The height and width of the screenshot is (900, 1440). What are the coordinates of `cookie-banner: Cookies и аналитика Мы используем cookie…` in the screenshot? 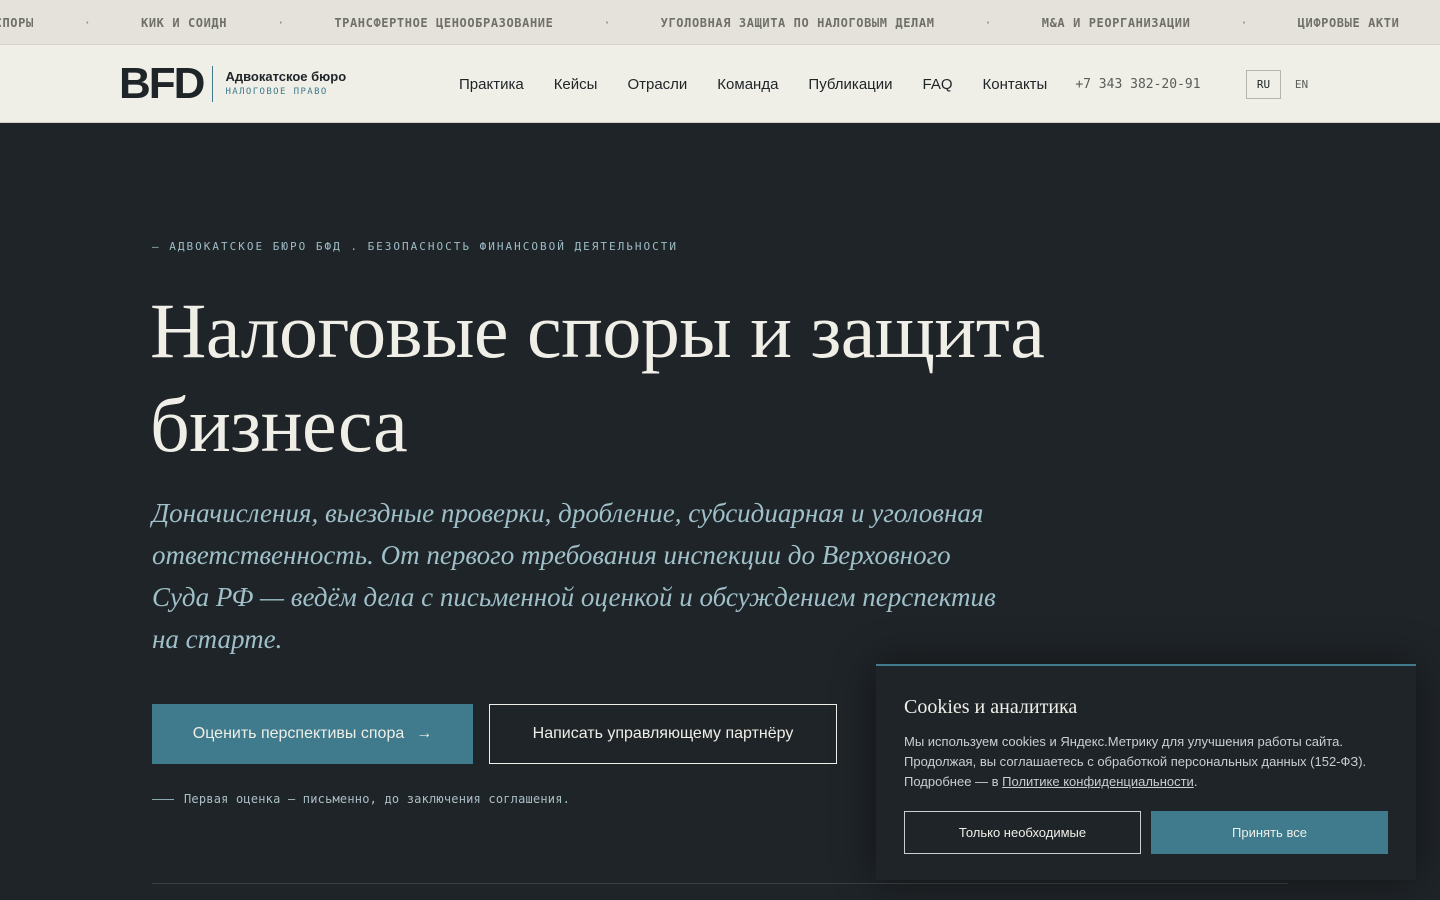 It's located at (1146, 772).